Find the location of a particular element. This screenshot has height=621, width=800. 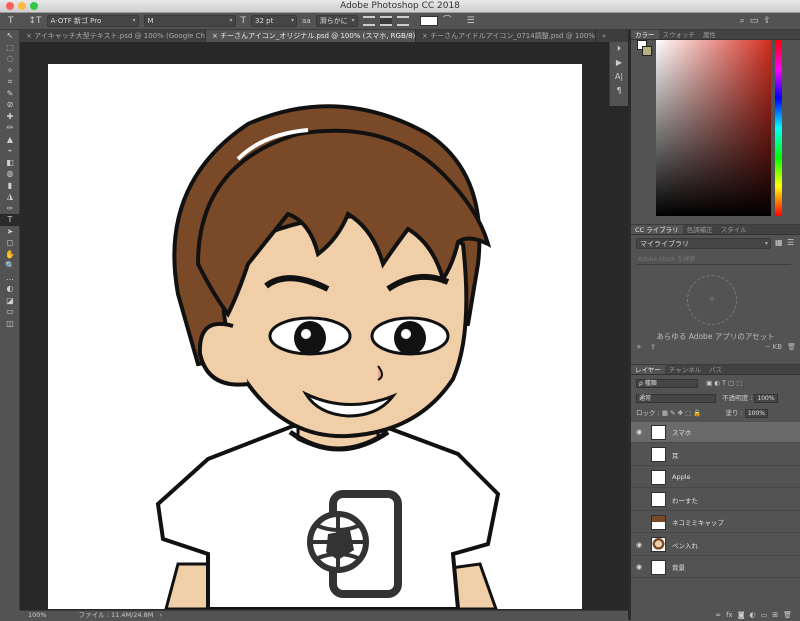

color-picker-field is located at coordinates (713, 128).